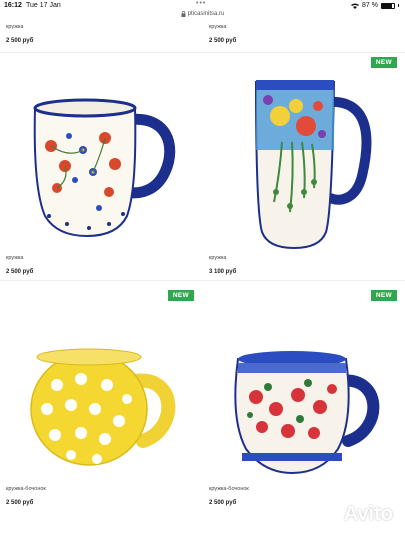  I want to click on avito-logo-icon, so click(327, 515).